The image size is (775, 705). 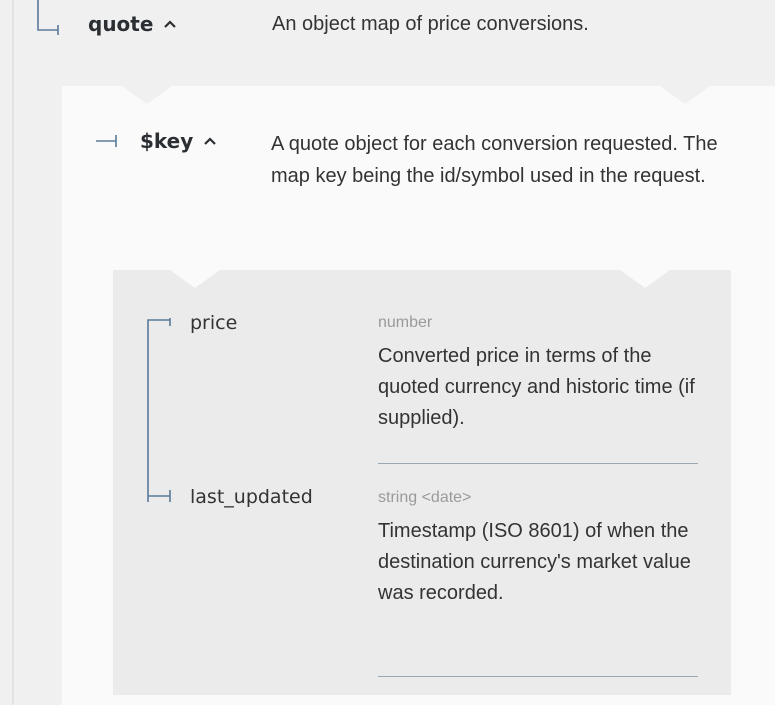 I want to click on property-name: $key, so click(x=167, y=141).